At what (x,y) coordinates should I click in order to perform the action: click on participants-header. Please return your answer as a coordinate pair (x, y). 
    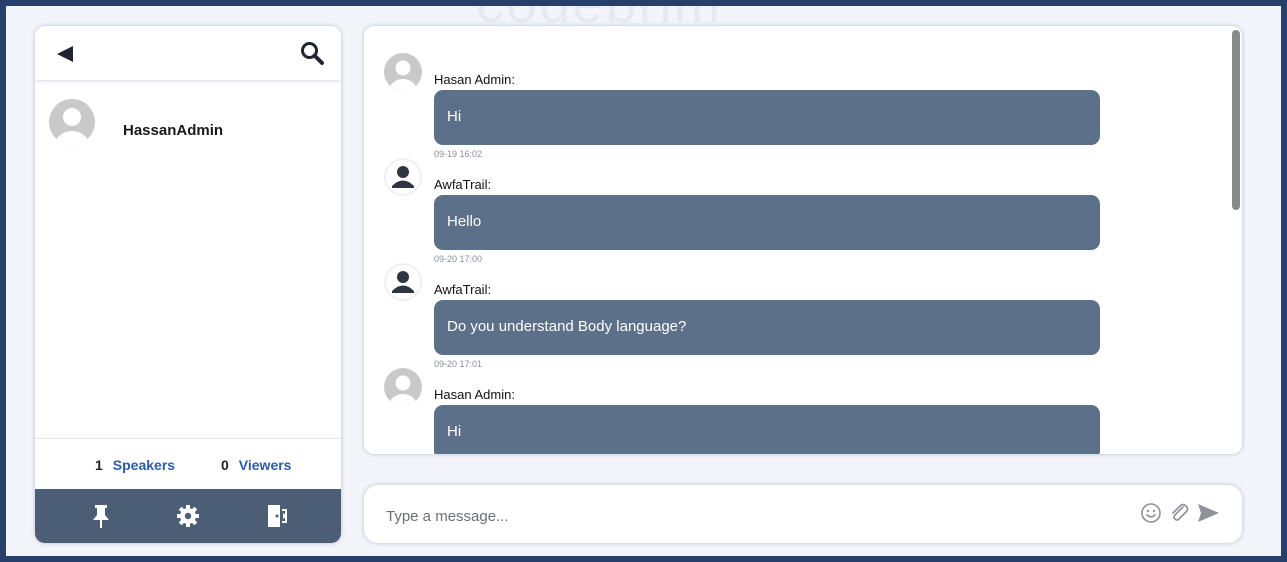
    Looking at the image, I should click on (188, 53).